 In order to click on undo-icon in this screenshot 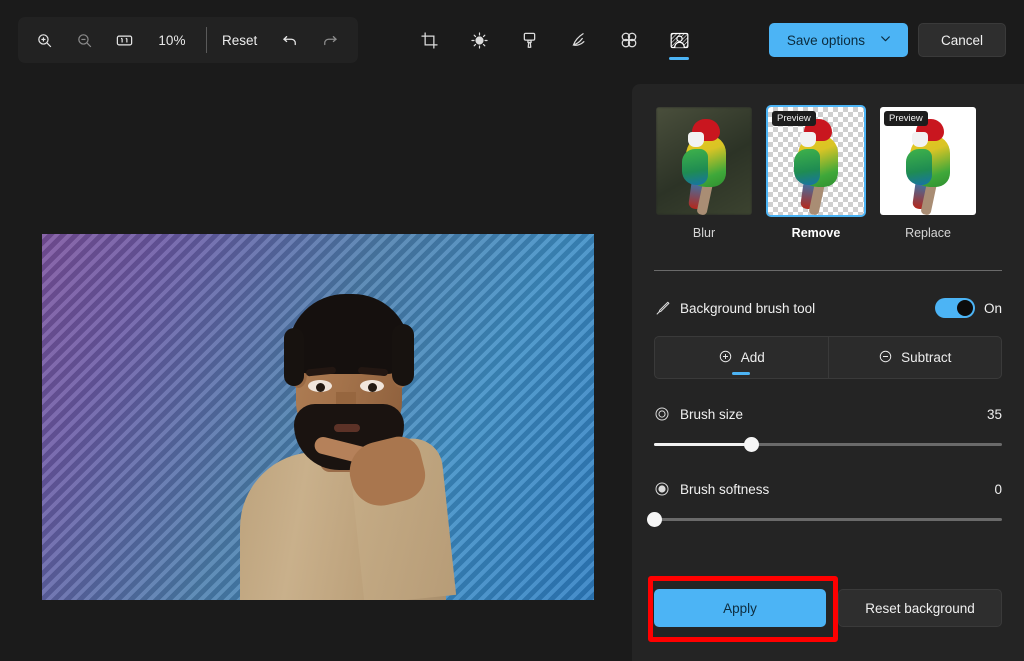, I will do `click(290, 40)`.